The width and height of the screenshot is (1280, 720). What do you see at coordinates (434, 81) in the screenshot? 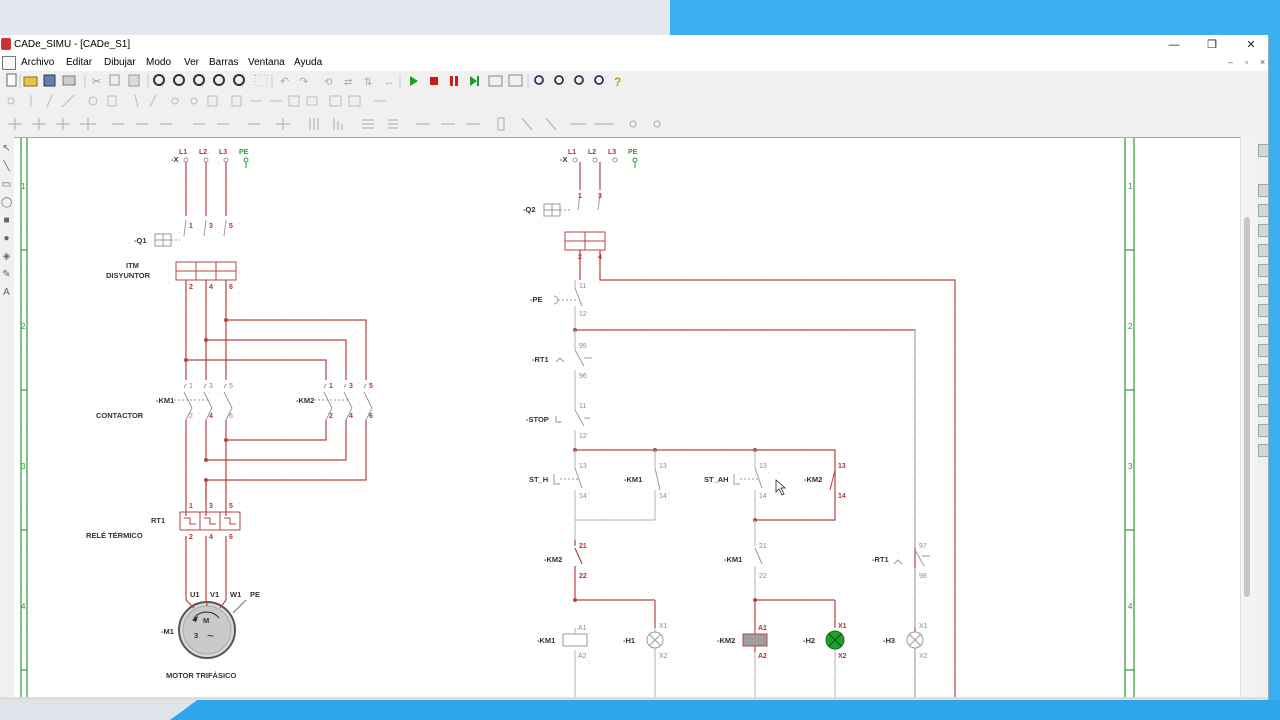
I see `stop-icon` at bounding box center [434, 81].